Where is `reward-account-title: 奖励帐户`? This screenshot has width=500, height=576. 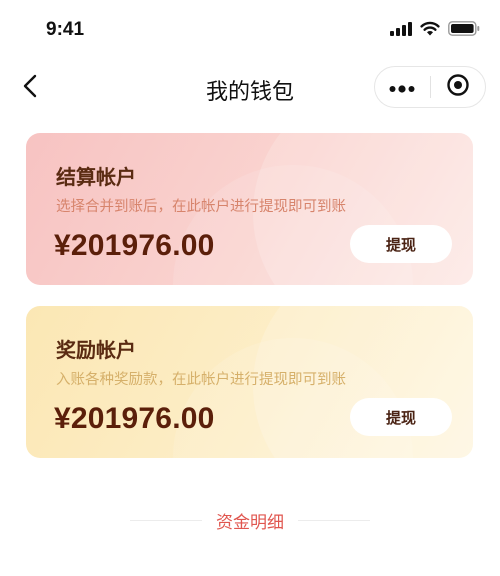 reward-account-title: 奖励帐户 is located at coordinates (96, 350).